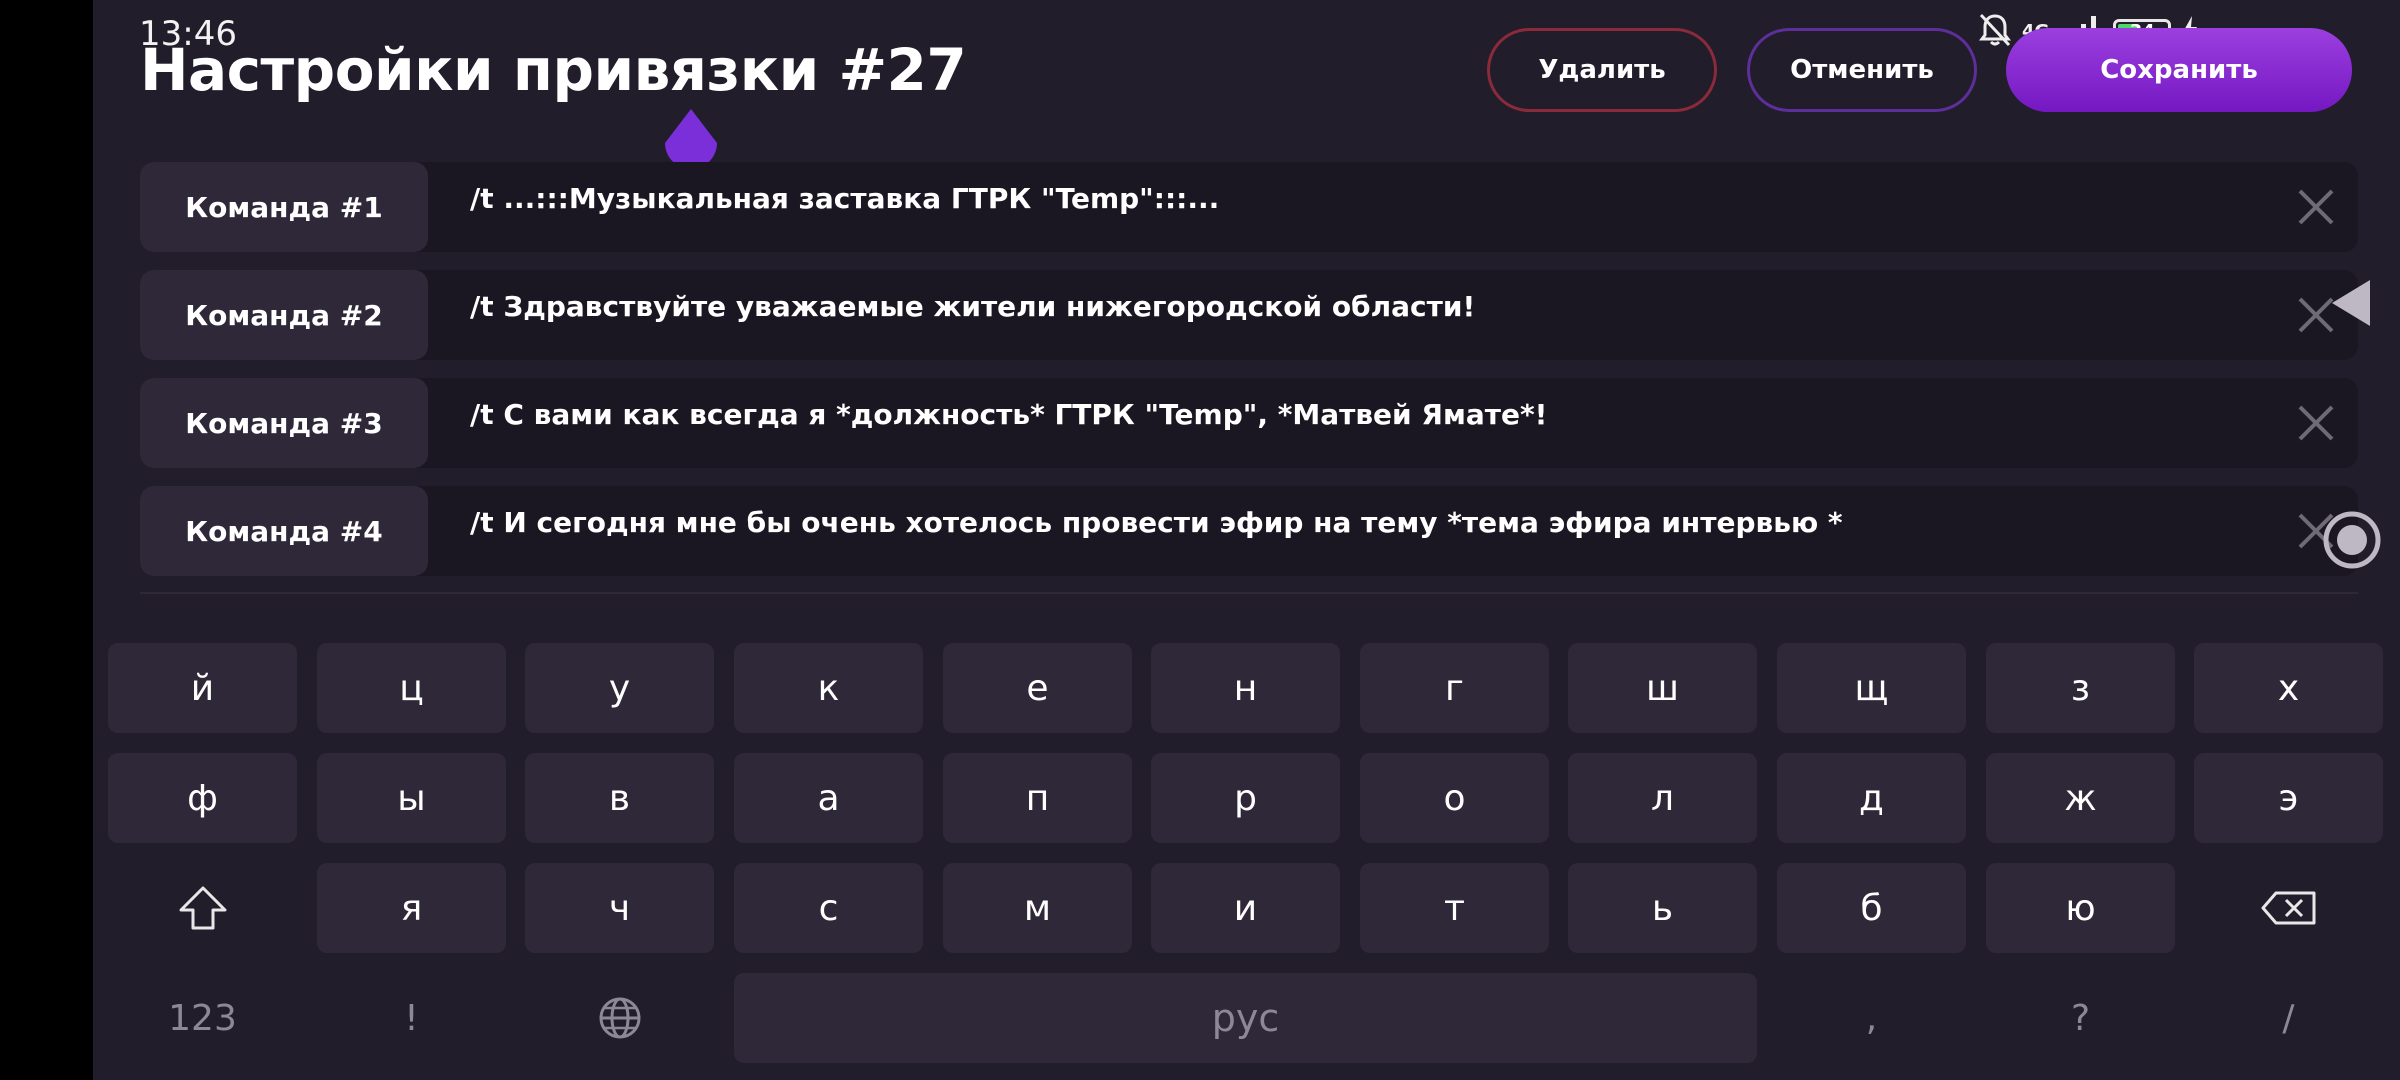  Describe the element at coordinates (284, 531) in the screenshot. I see `command-label: Команда #4` at that location.